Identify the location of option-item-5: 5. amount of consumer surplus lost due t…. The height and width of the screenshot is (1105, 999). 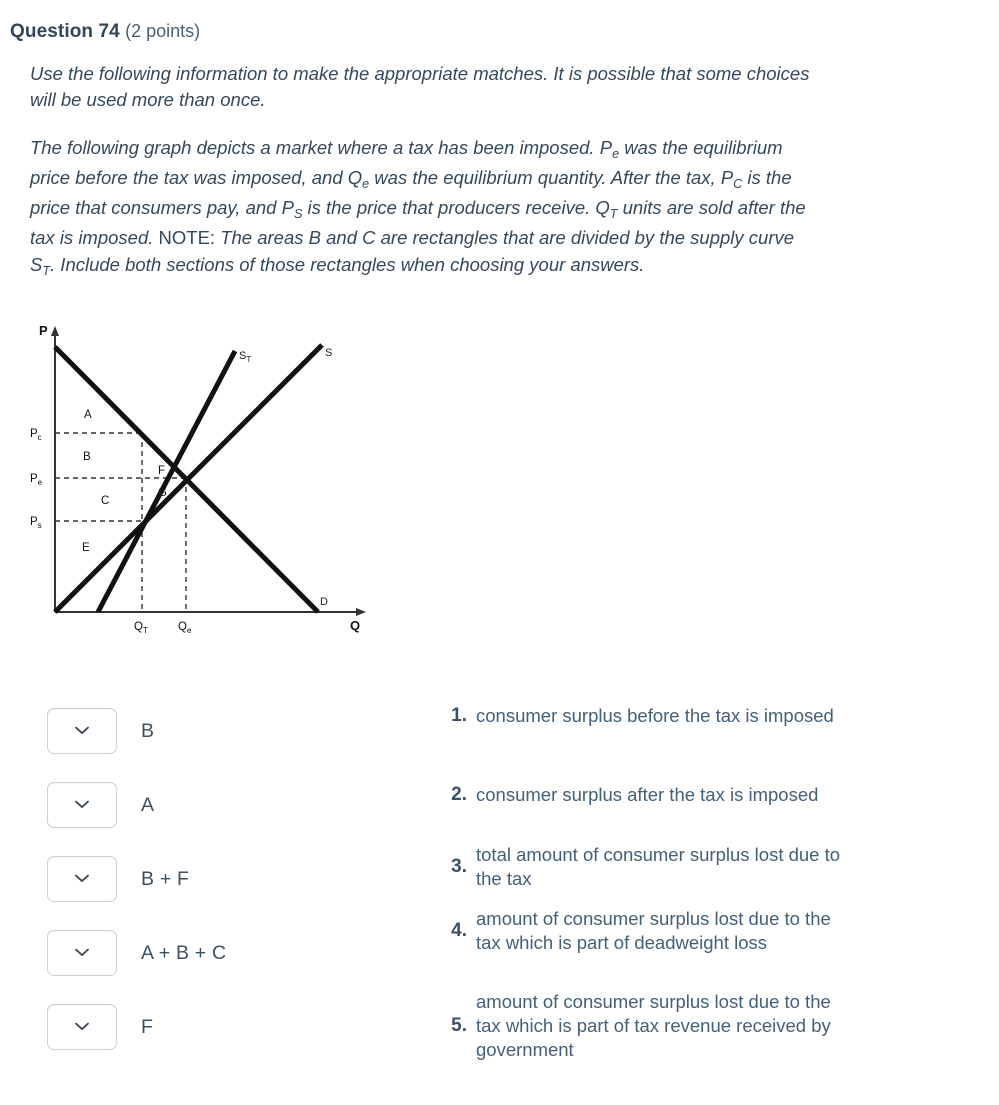
(643, 1026).